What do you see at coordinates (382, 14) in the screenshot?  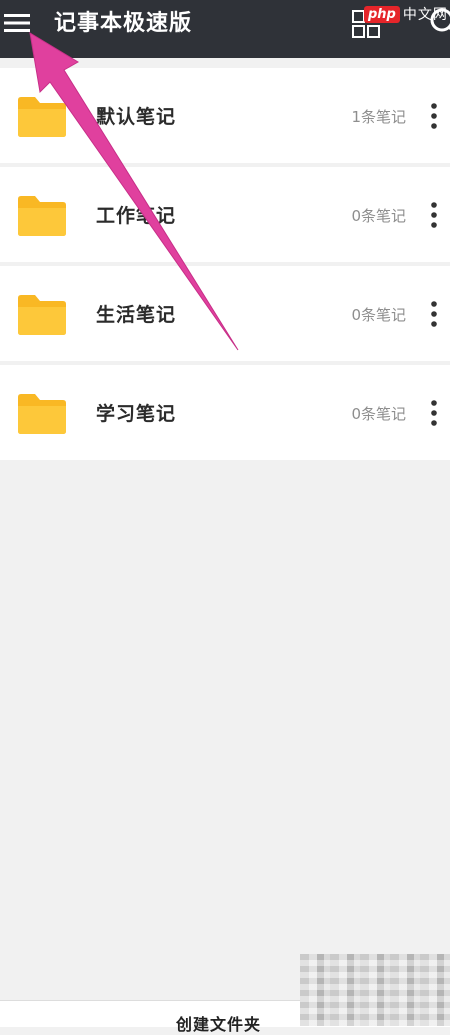 I see `watermark-badge: php` at bounding box center [382, 14].